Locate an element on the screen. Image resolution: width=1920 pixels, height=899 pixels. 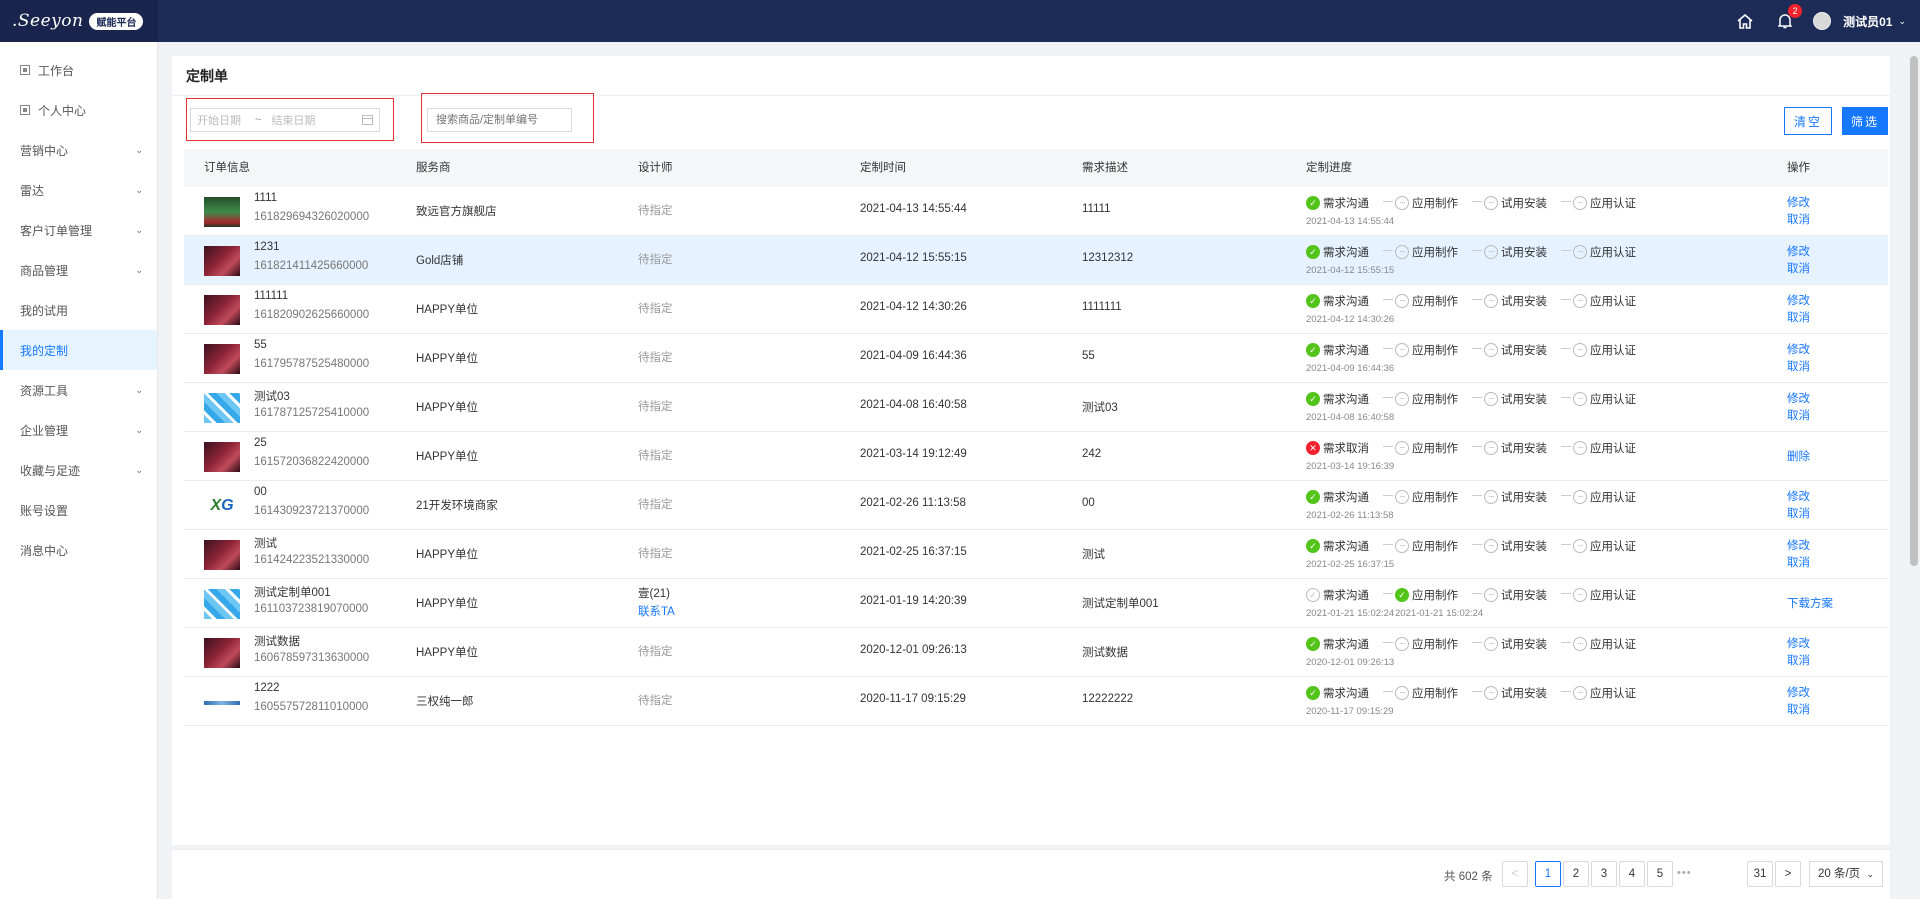
end-date-field: 结束日期 is located at coordinates (293, 120).